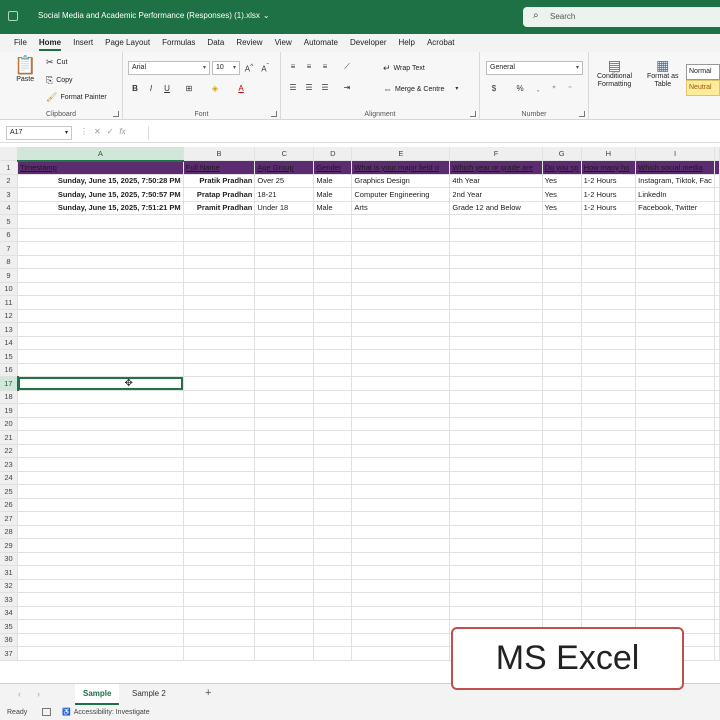 Image resolution: width=720 pixels, height=720 pixels. What do you see at coordinates (50, 43) in the screenshot?
I see `tab-home: Home` at bounding box center [50, 43].